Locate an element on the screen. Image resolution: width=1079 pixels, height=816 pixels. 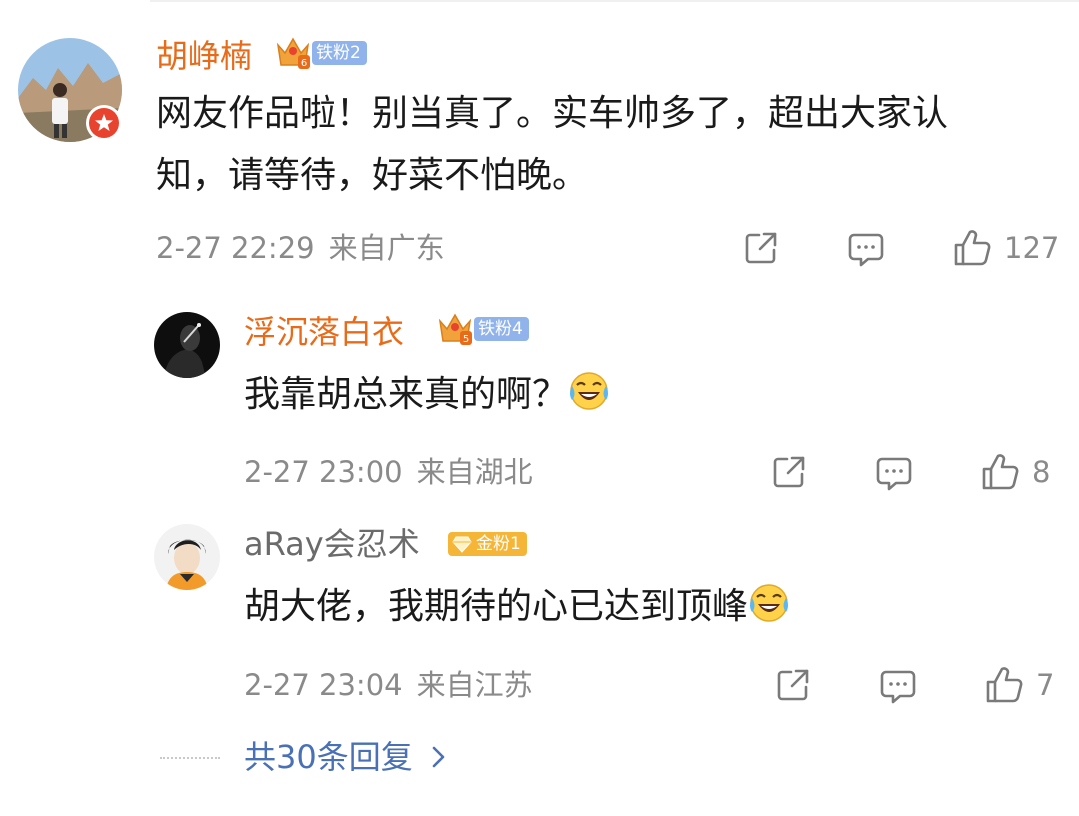
more-replies-link: 共30条回复 is located at coordinates (345, 758).